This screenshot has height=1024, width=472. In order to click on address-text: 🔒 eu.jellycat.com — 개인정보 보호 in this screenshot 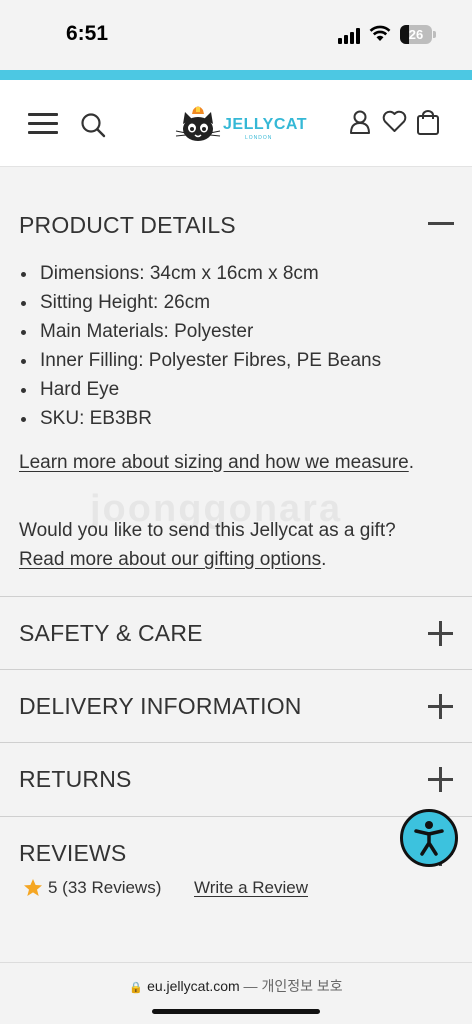, I will do `click(236, 986)`.